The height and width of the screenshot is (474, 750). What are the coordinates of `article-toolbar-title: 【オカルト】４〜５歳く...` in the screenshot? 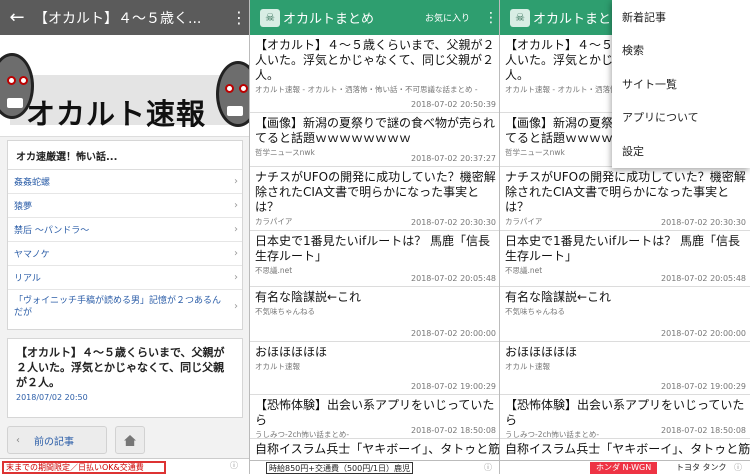 It's located at (118, 18).